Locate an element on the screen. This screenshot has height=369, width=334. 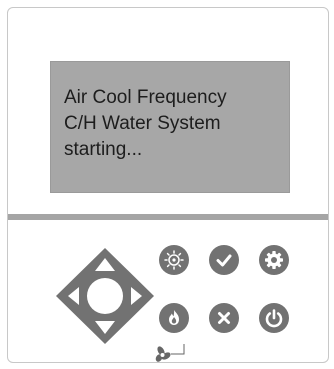
sun-fan-icon is located at coordinates (174, 260).